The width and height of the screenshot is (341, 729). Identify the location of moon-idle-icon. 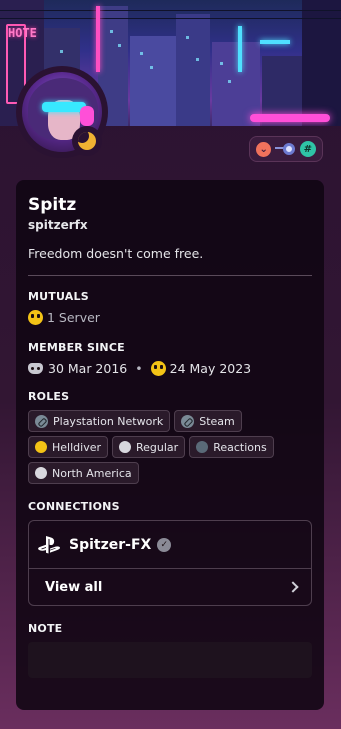
(87, 141).